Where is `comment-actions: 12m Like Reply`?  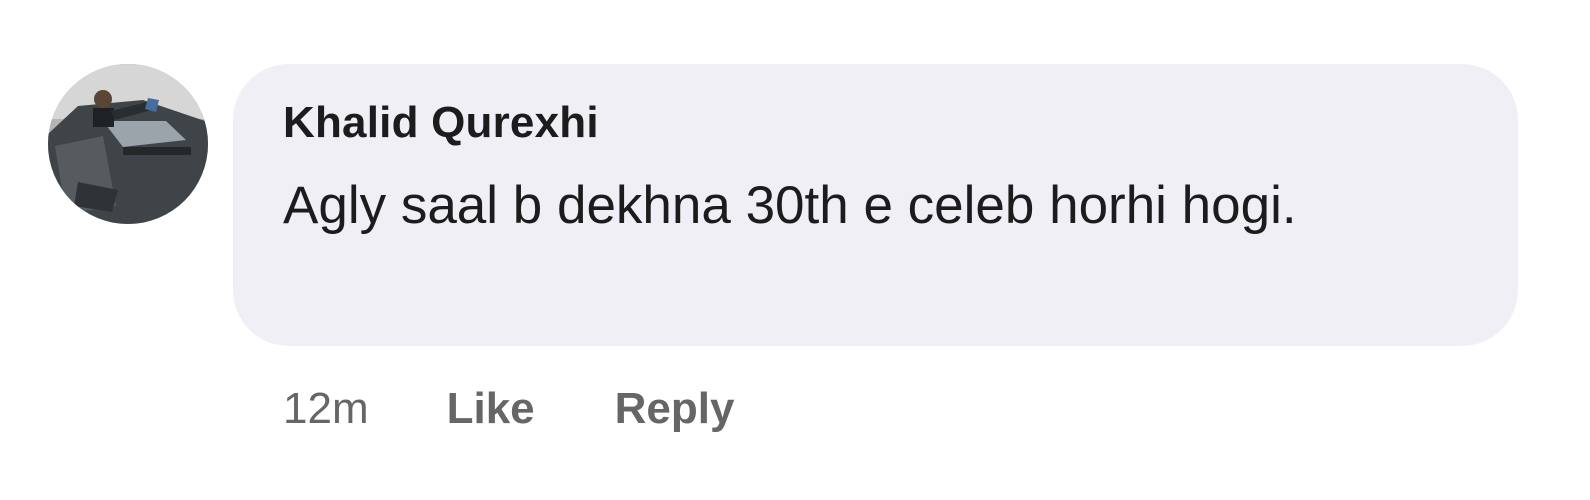 comment-actions: 12m Like Reply is located at coordinates (508, 409).